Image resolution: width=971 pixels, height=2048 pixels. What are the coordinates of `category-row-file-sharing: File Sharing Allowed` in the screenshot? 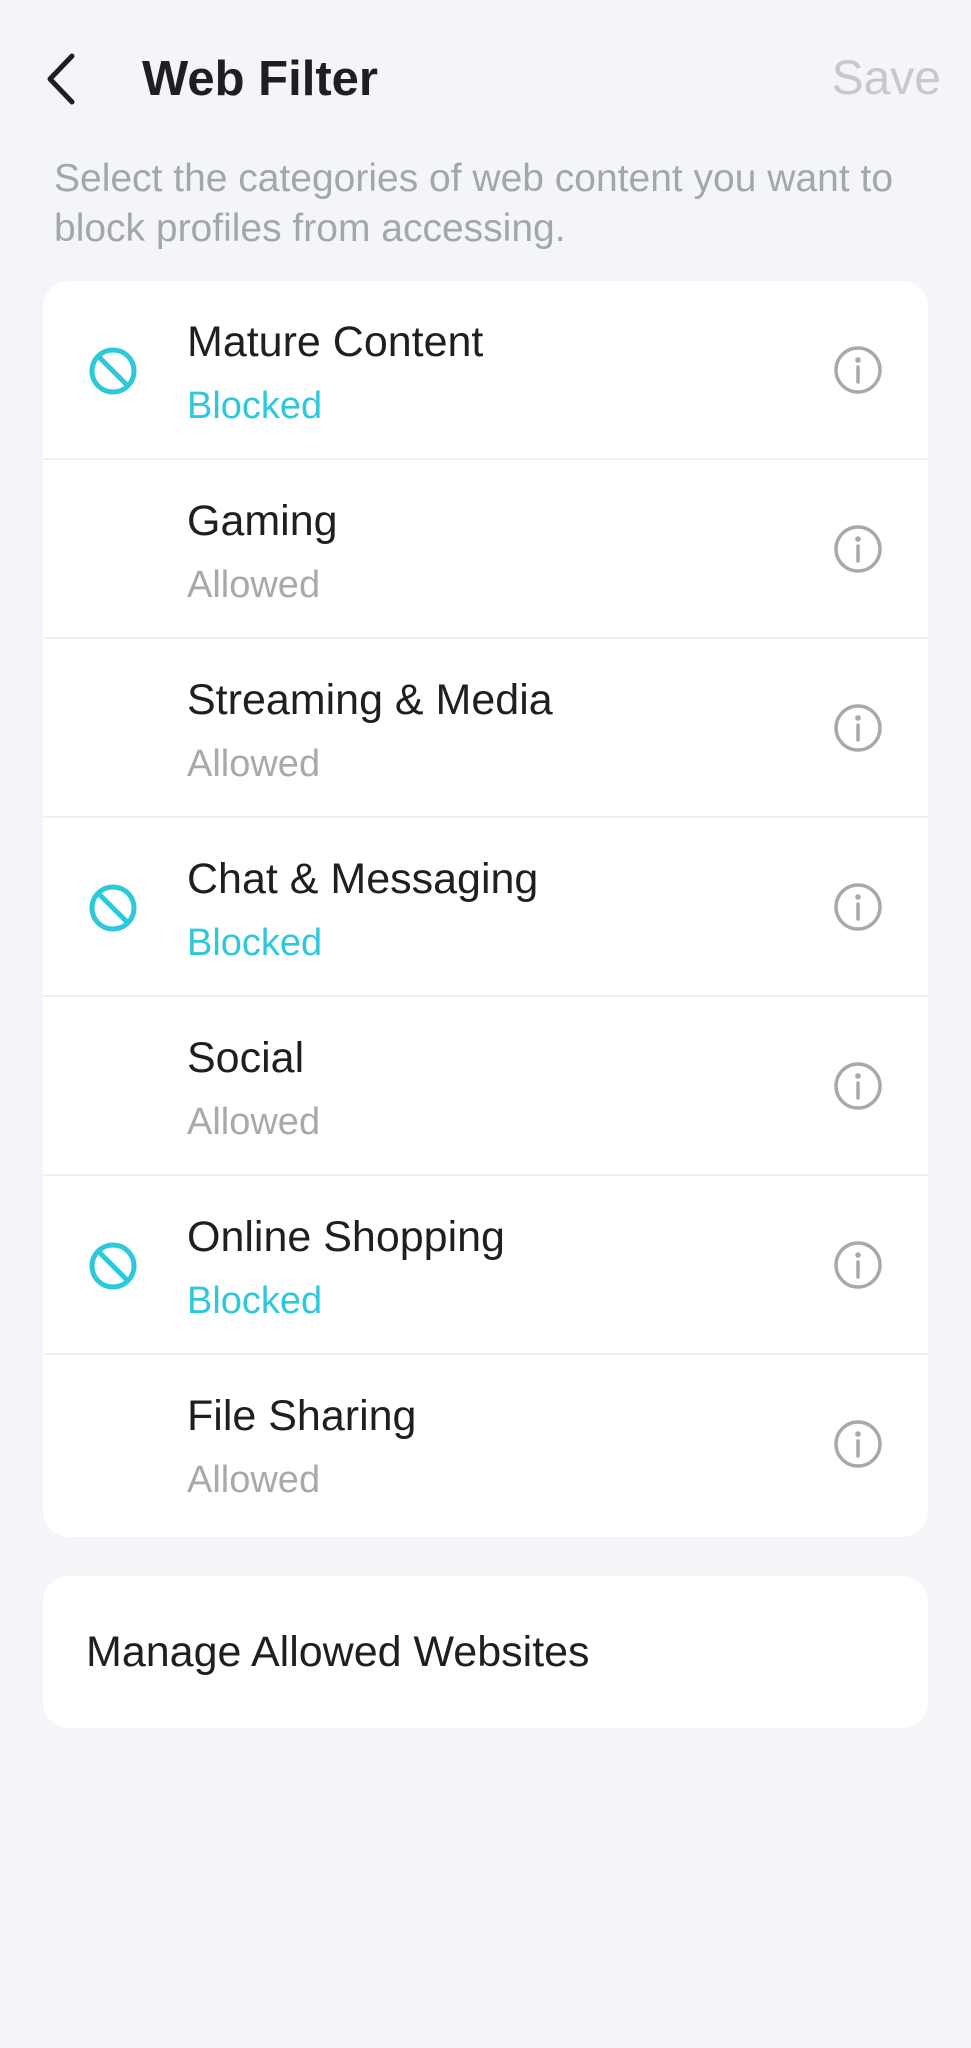 It's located at (485, 1444).